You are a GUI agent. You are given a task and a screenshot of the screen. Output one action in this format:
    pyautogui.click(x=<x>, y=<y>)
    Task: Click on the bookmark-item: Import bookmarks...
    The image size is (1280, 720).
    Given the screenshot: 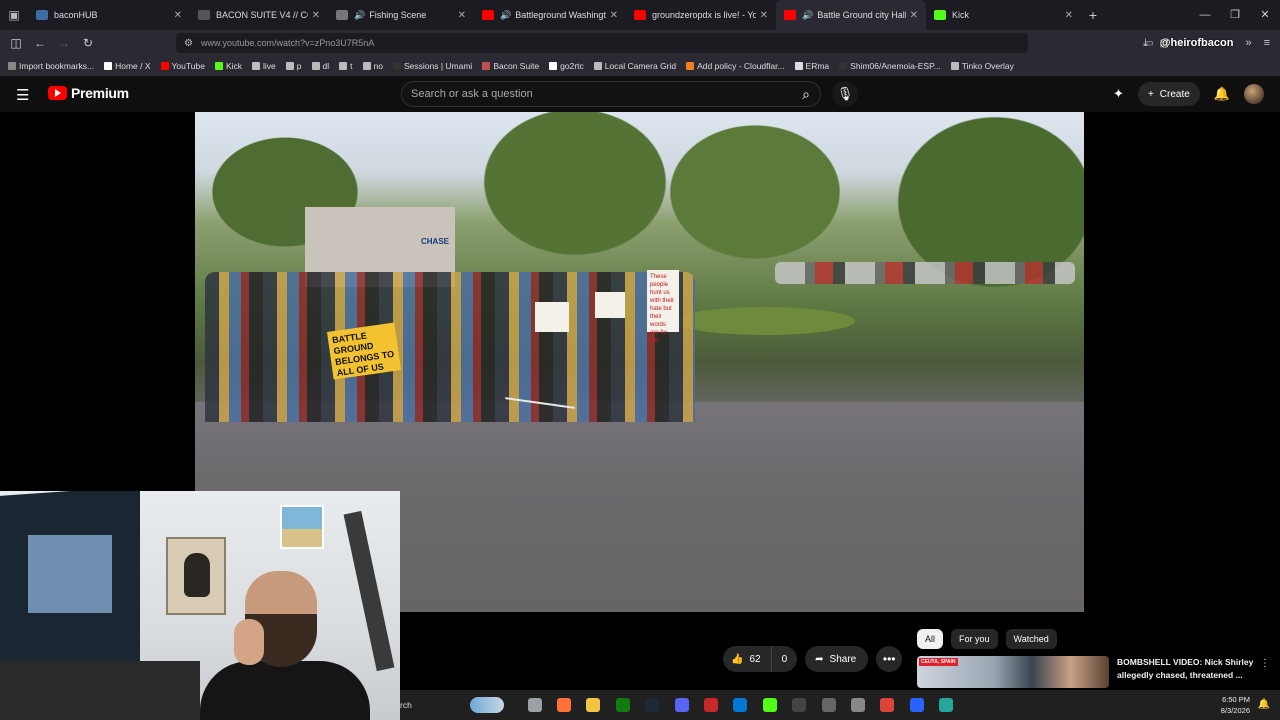 What is the action you would take?
    pyautogui.click(x=51, y=66)
    